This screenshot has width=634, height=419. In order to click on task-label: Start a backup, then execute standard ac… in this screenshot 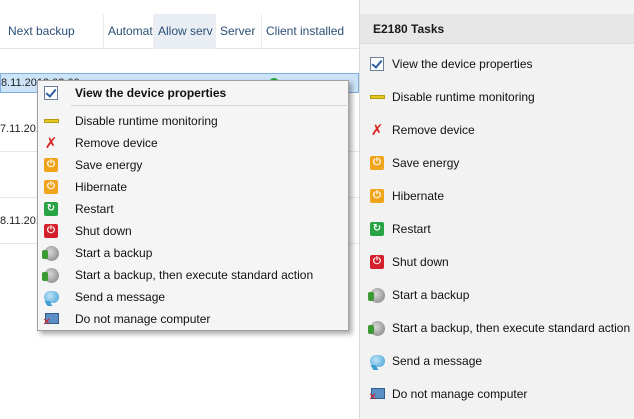, I will do `click(511, 328)`.